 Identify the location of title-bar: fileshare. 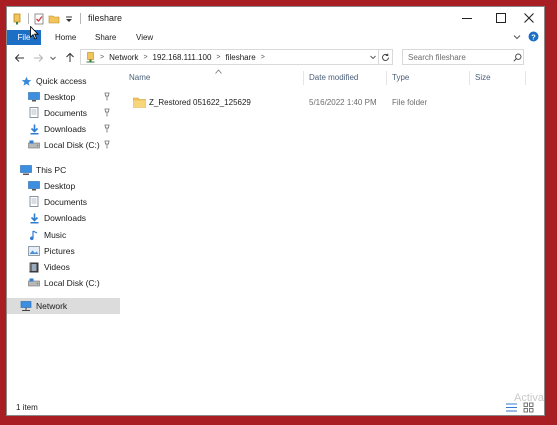
(275, 19).